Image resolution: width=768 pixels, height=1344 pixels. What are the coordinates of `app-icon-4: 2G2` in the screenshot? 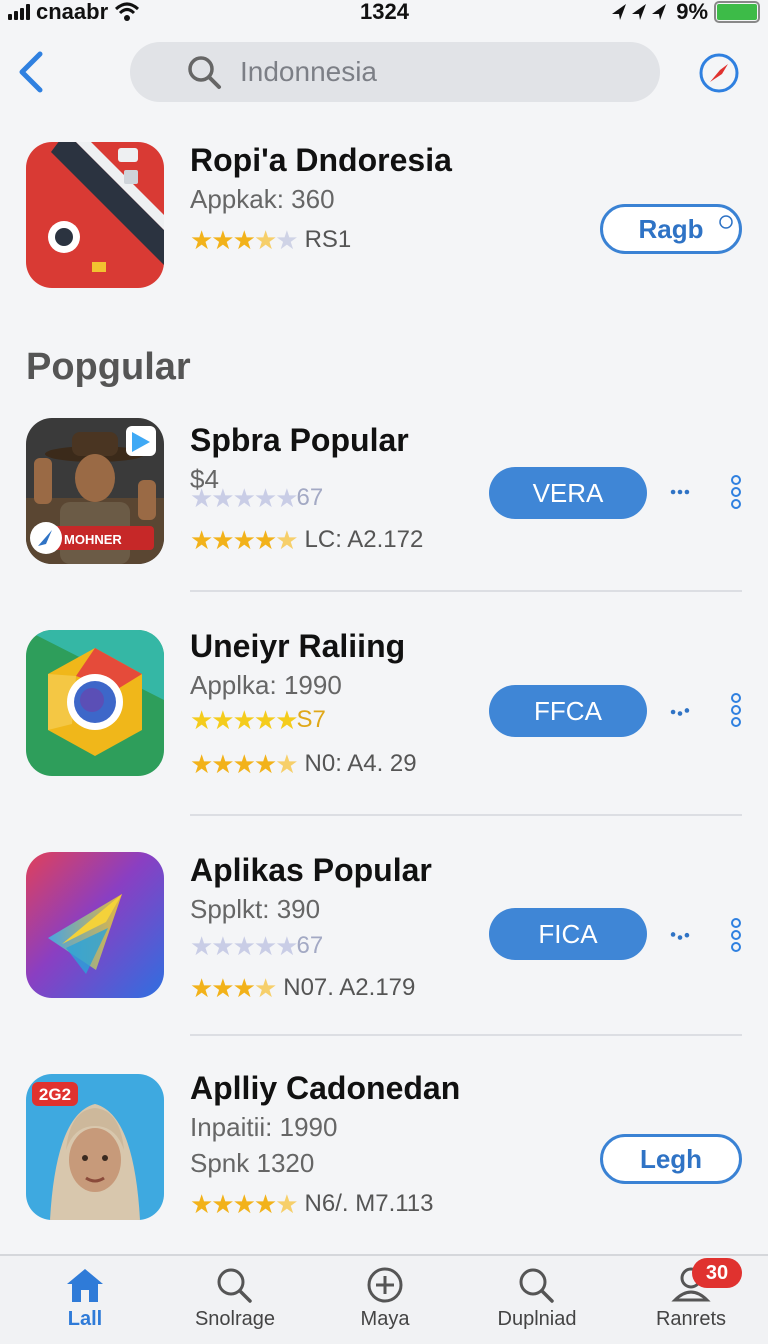 It's located at (95, 1147).